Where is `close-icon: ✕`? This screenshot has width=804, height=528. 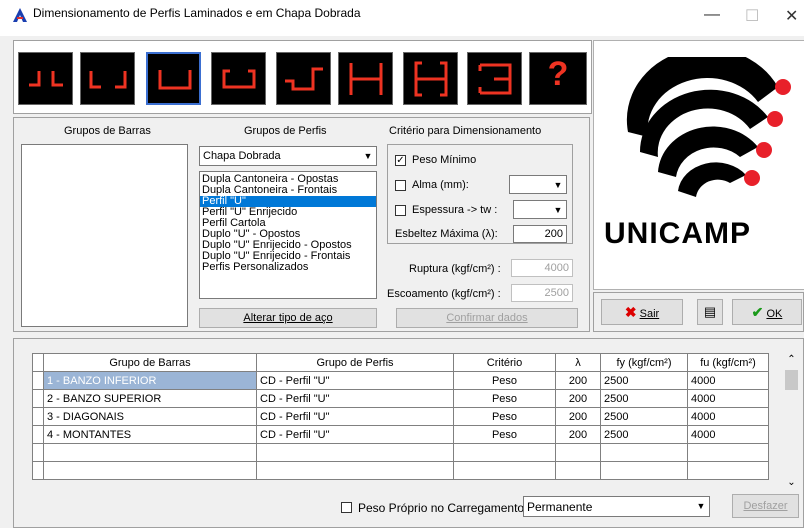 close-icon: ✕ is located at coordinates (791, 16).